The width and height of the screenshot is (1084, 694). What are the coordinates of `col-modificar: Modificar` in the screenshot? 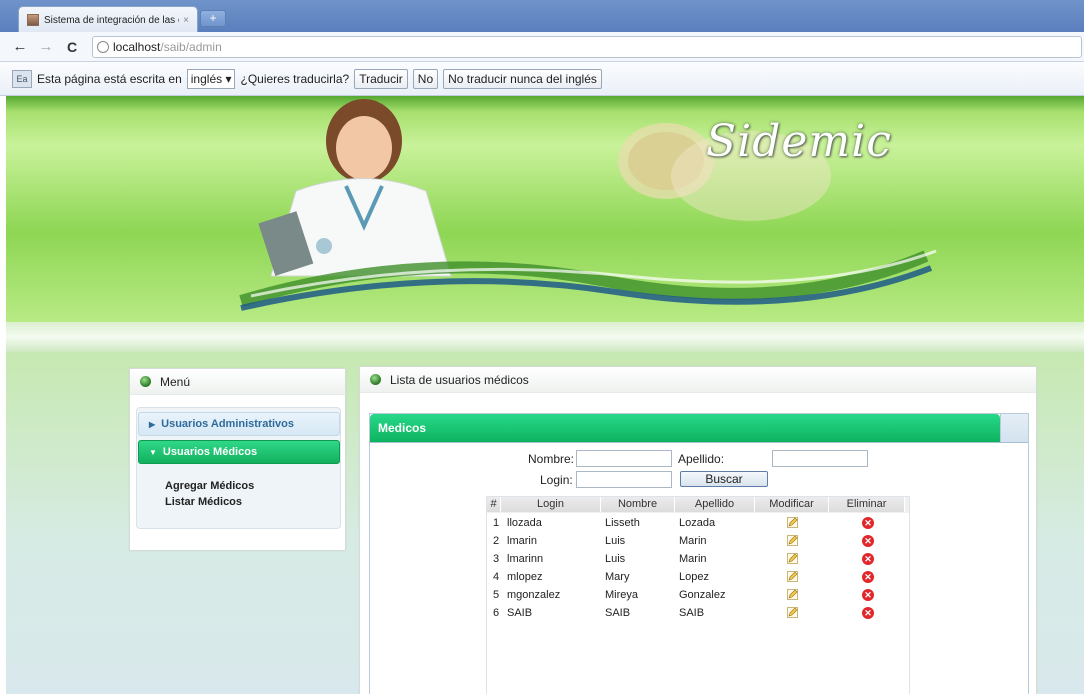 It's located at (792, 504).